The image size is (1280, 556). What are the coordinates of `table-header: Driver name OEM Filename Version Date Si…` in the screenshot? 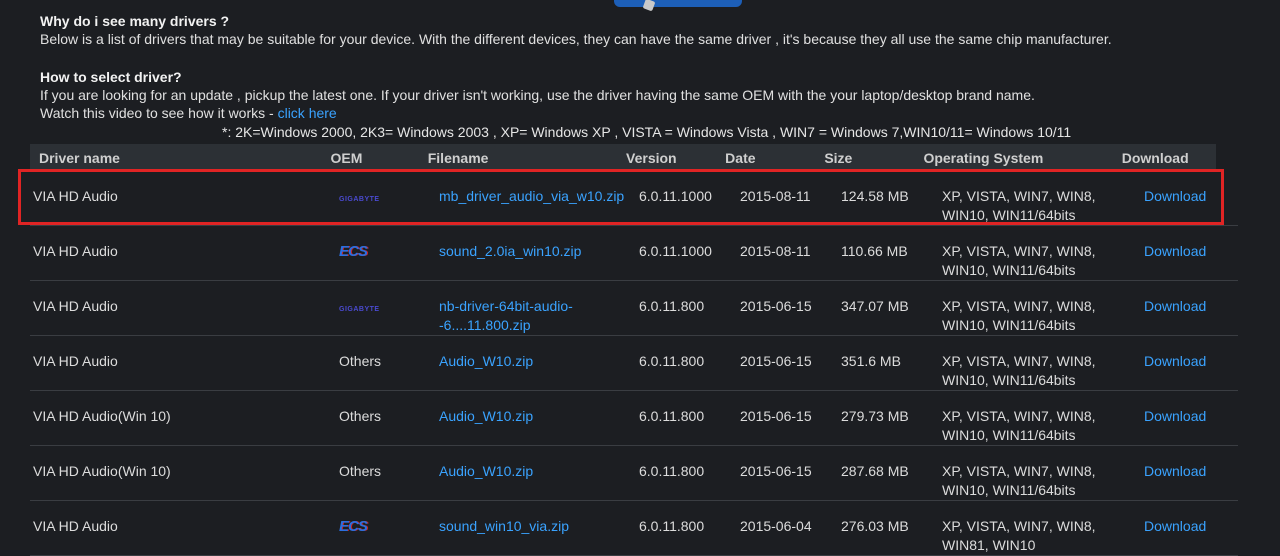 It's located at (623, 157).